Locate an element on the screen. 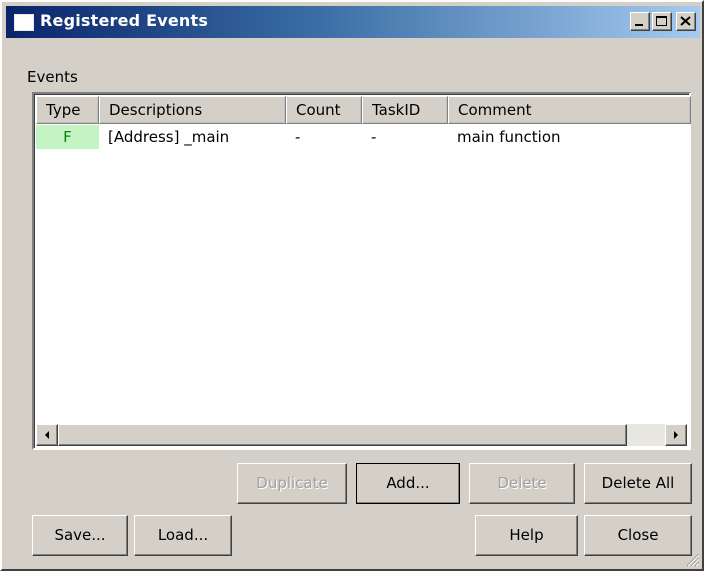  events-group-label: Events is located at coordinates (52, 77).